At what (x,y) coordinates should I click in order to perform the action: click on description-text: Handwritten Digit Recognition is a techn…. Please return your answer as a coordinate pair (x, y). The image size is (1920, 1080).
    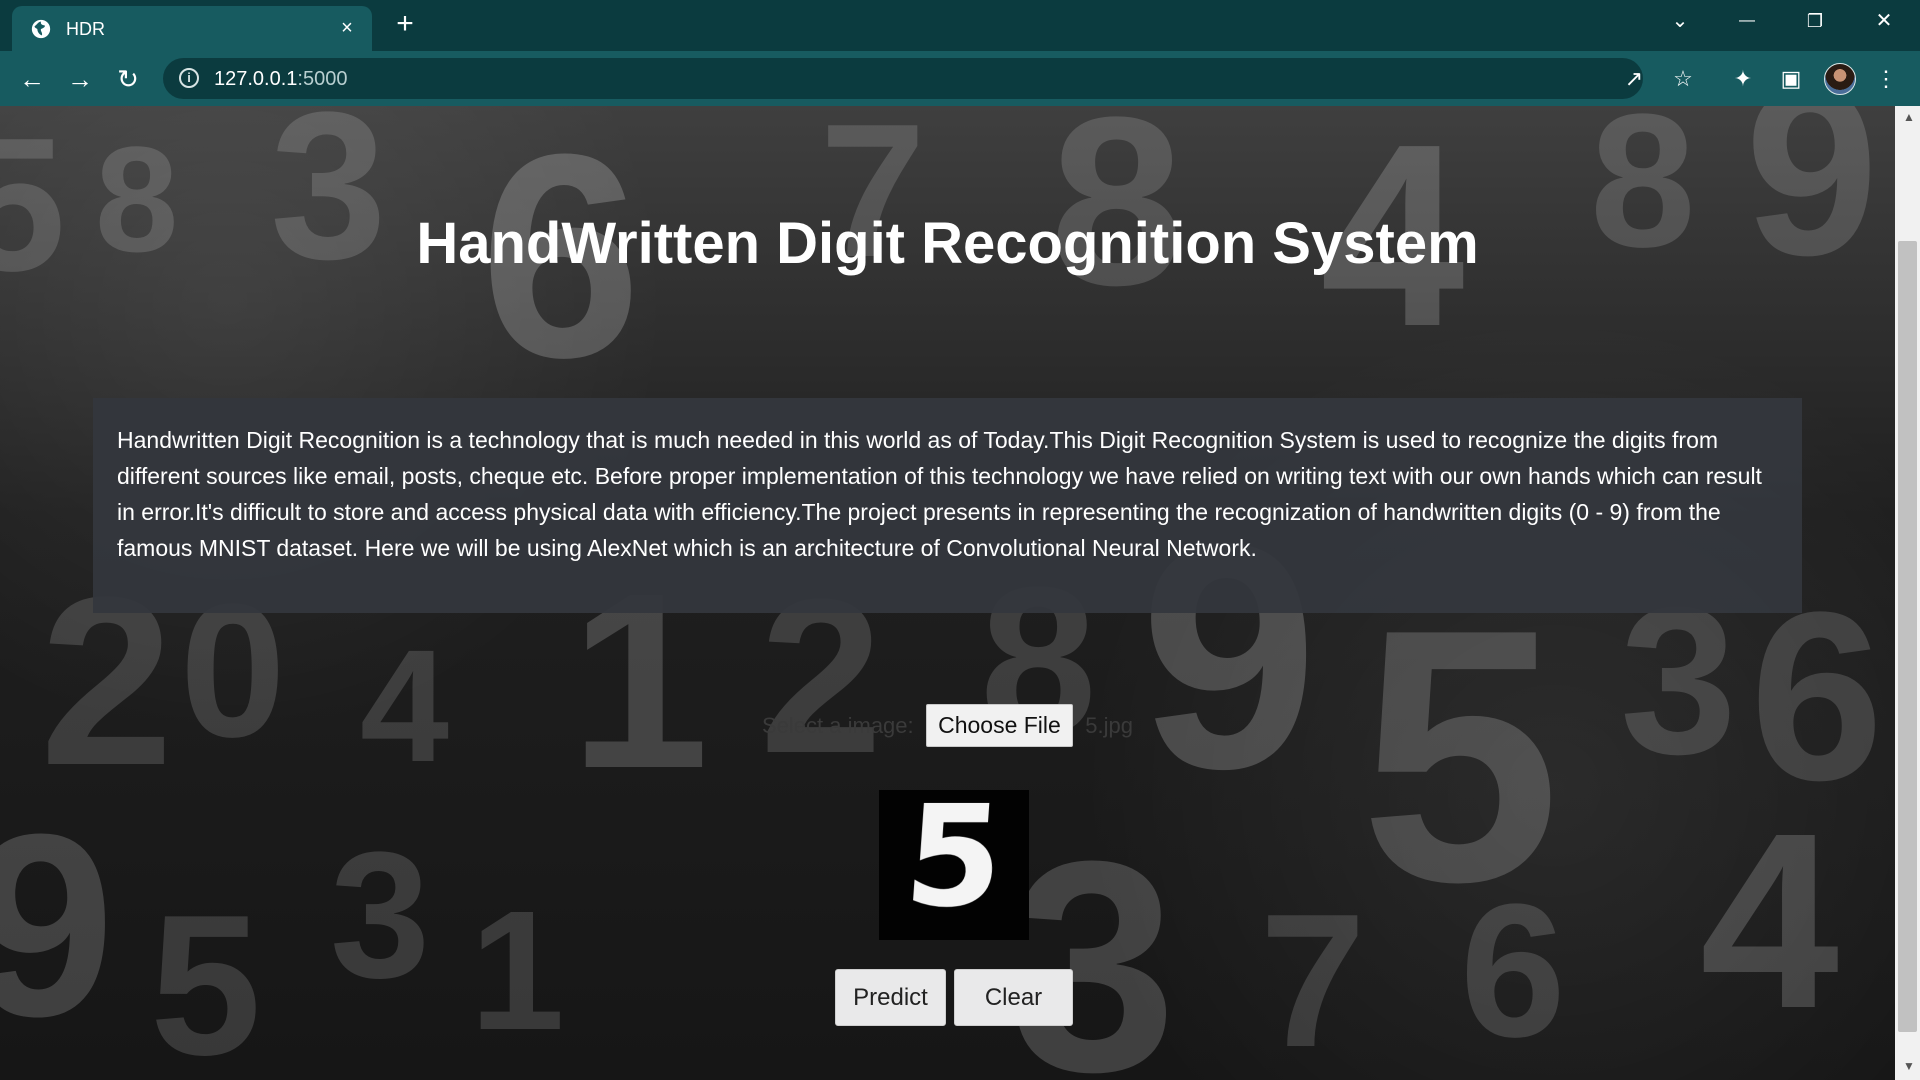
    Looking at the image, I should click on (939, 494).